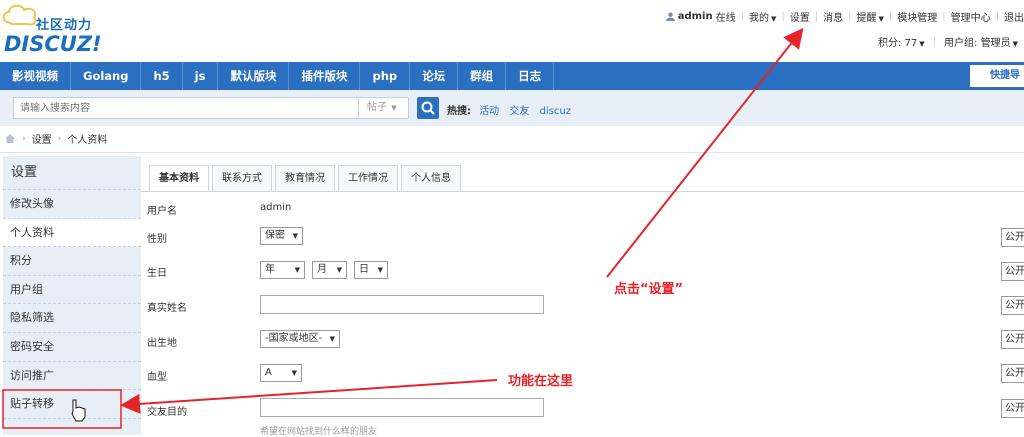 The width and height of the screenshot is (1024, 437). I want to click on admin-center-link: 管理中心, so click(971, 16).